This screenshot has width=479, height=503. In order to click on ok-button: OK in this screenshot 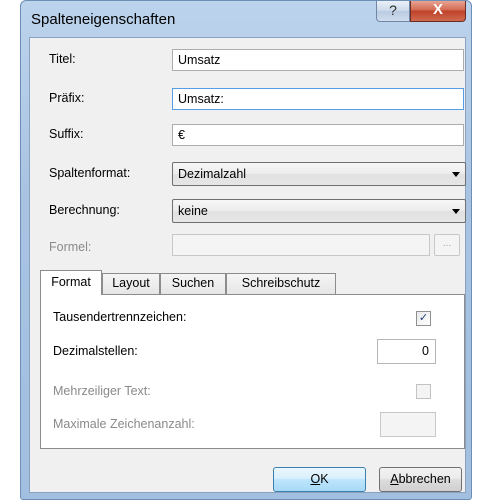, I will do `click(319, 479)`.